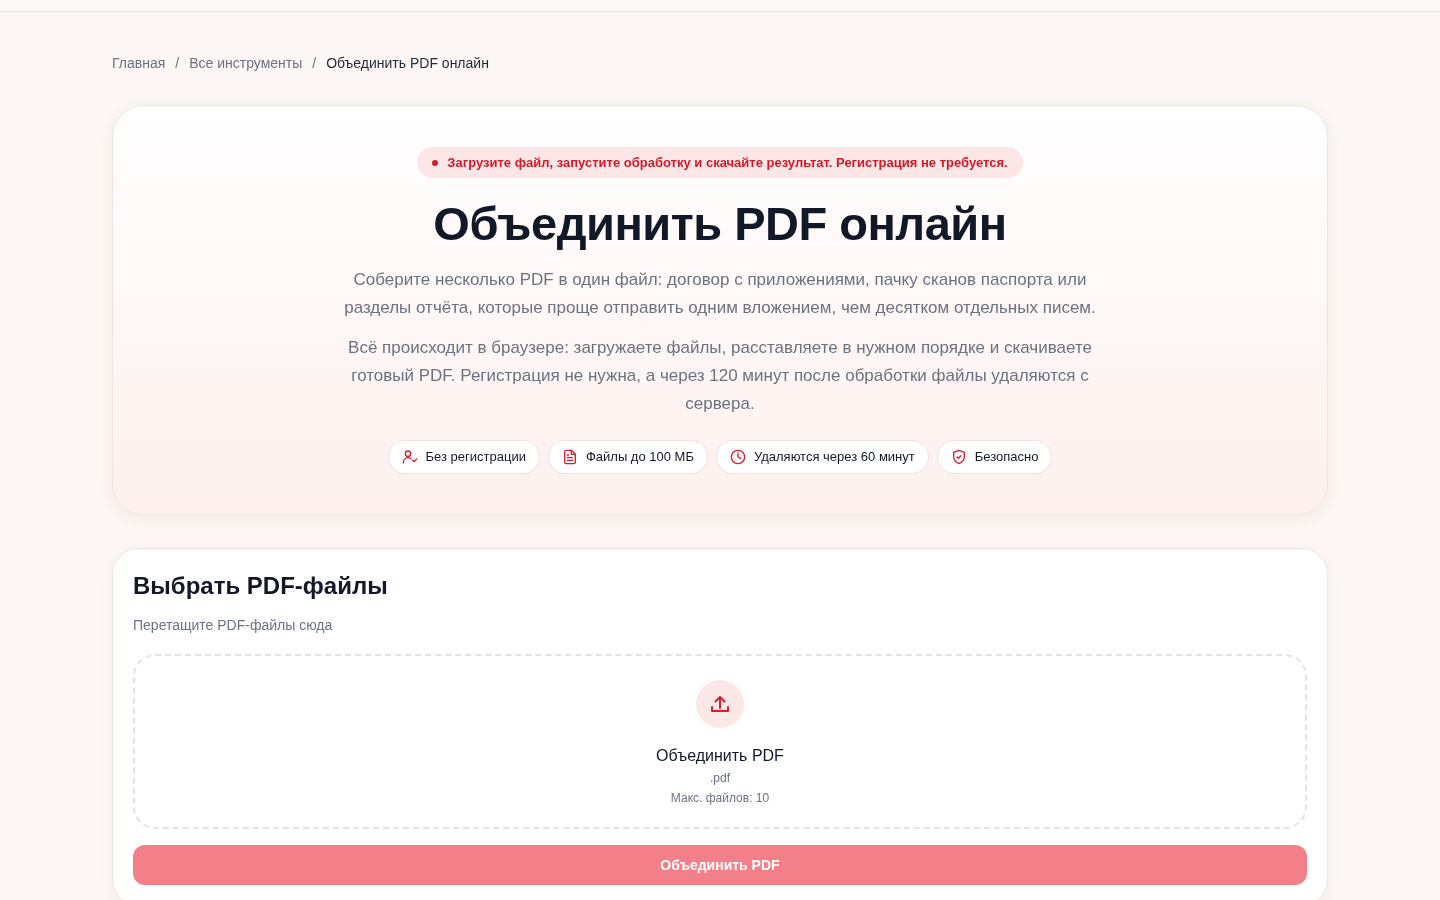  Describe the element at coordinates (435, 162) in the screenshot. I see `status-dot-icon` at that location.